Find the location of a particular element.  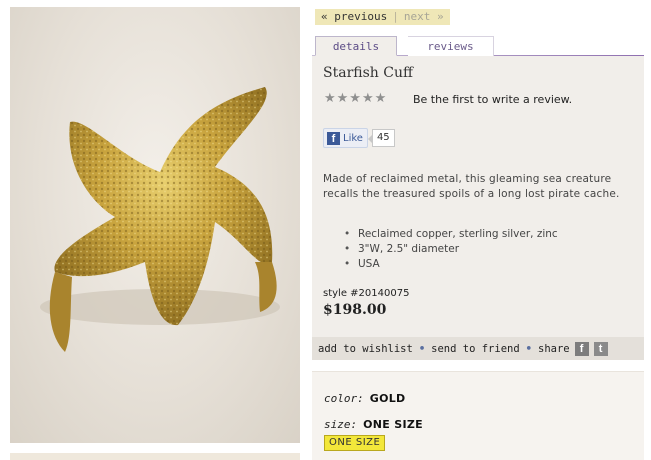

facebook-like-label: Like is located at coordinates (353, 138).